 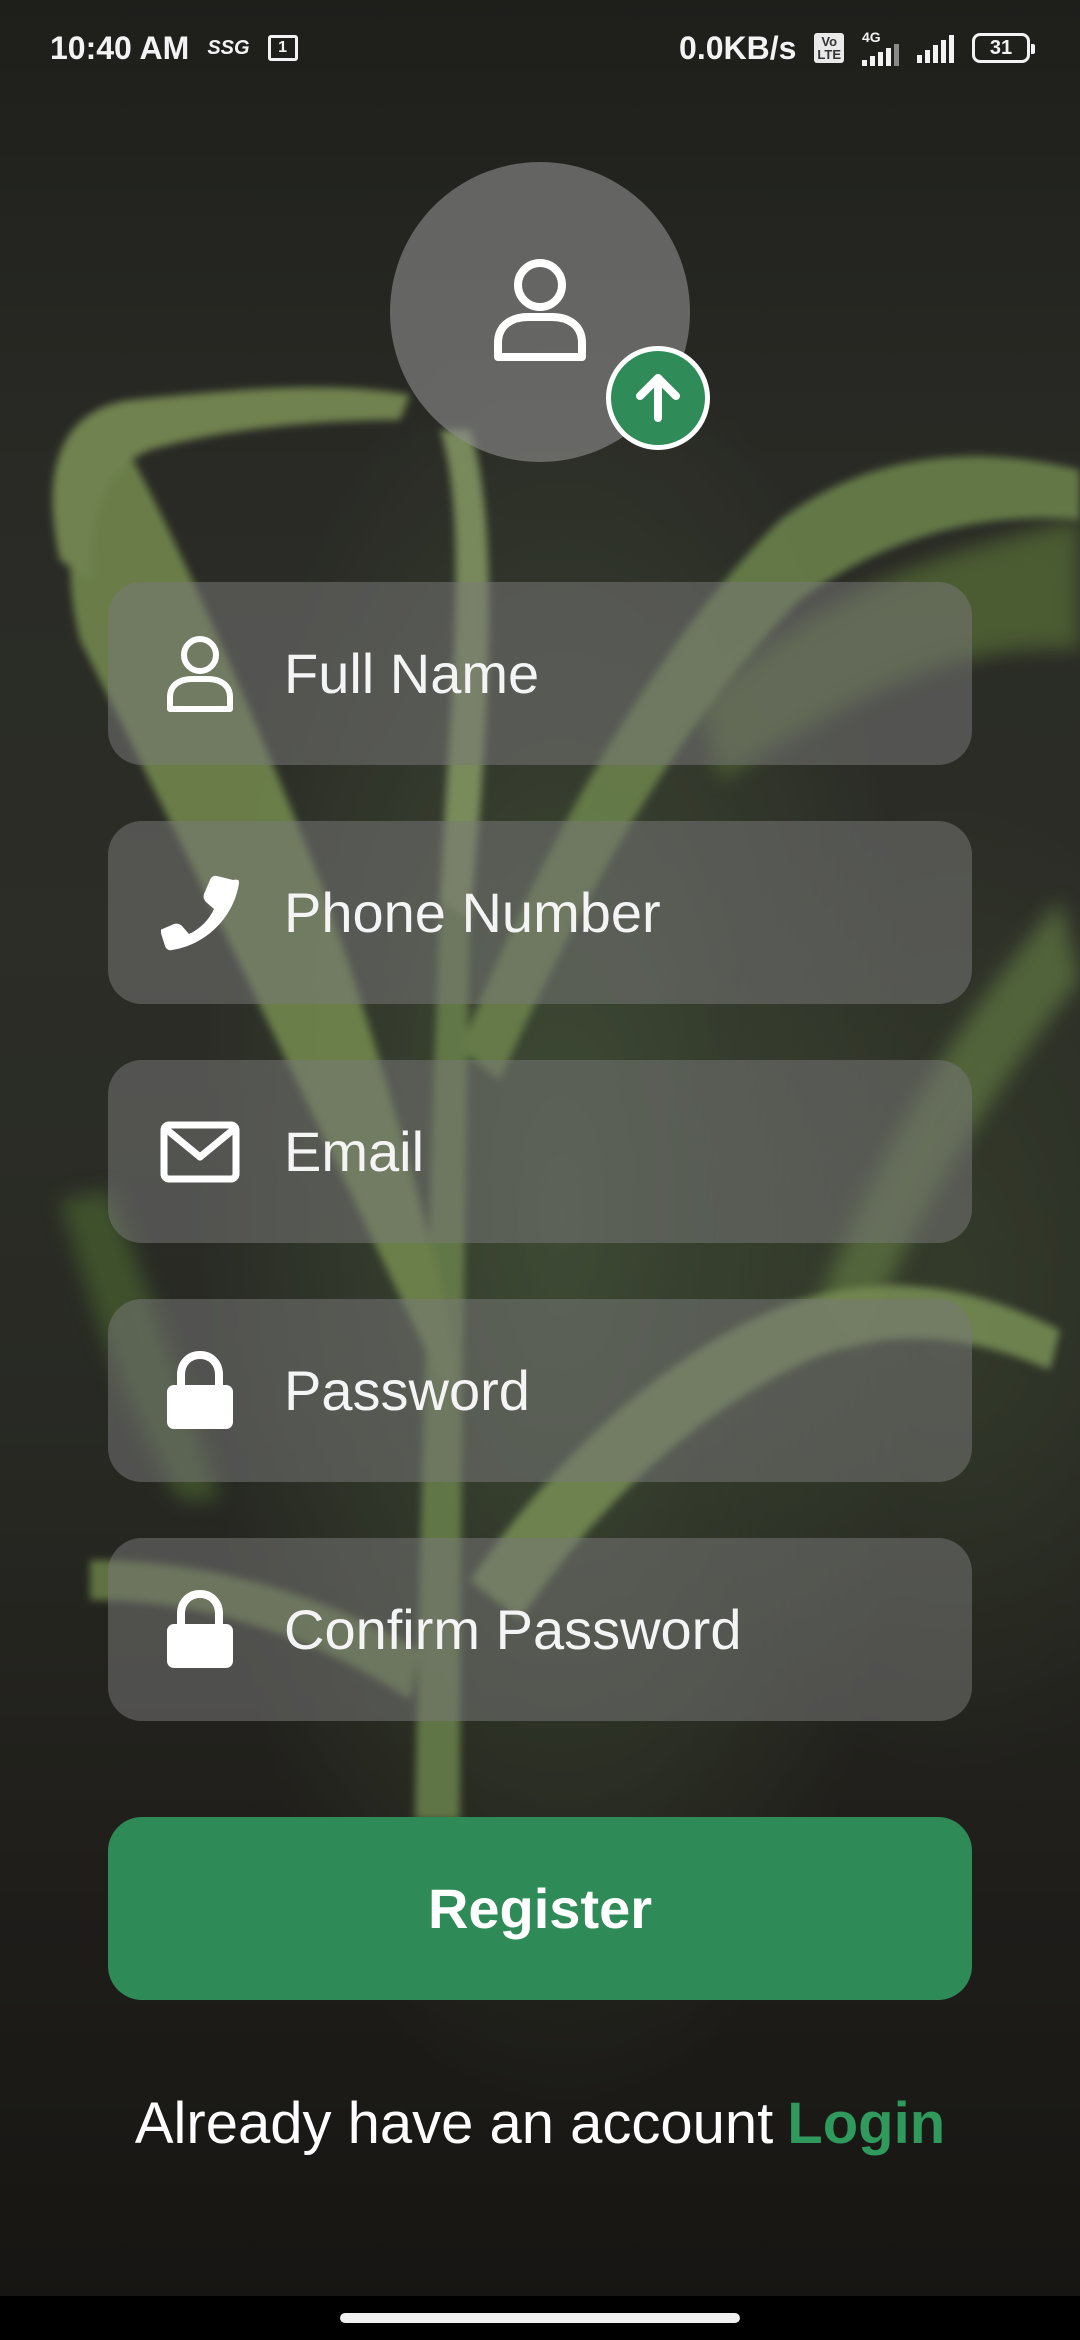 What do you see at coordinates (866, 2123) in the screenshot?
I see `login-link: Login` at bounding box center [866, 2123].